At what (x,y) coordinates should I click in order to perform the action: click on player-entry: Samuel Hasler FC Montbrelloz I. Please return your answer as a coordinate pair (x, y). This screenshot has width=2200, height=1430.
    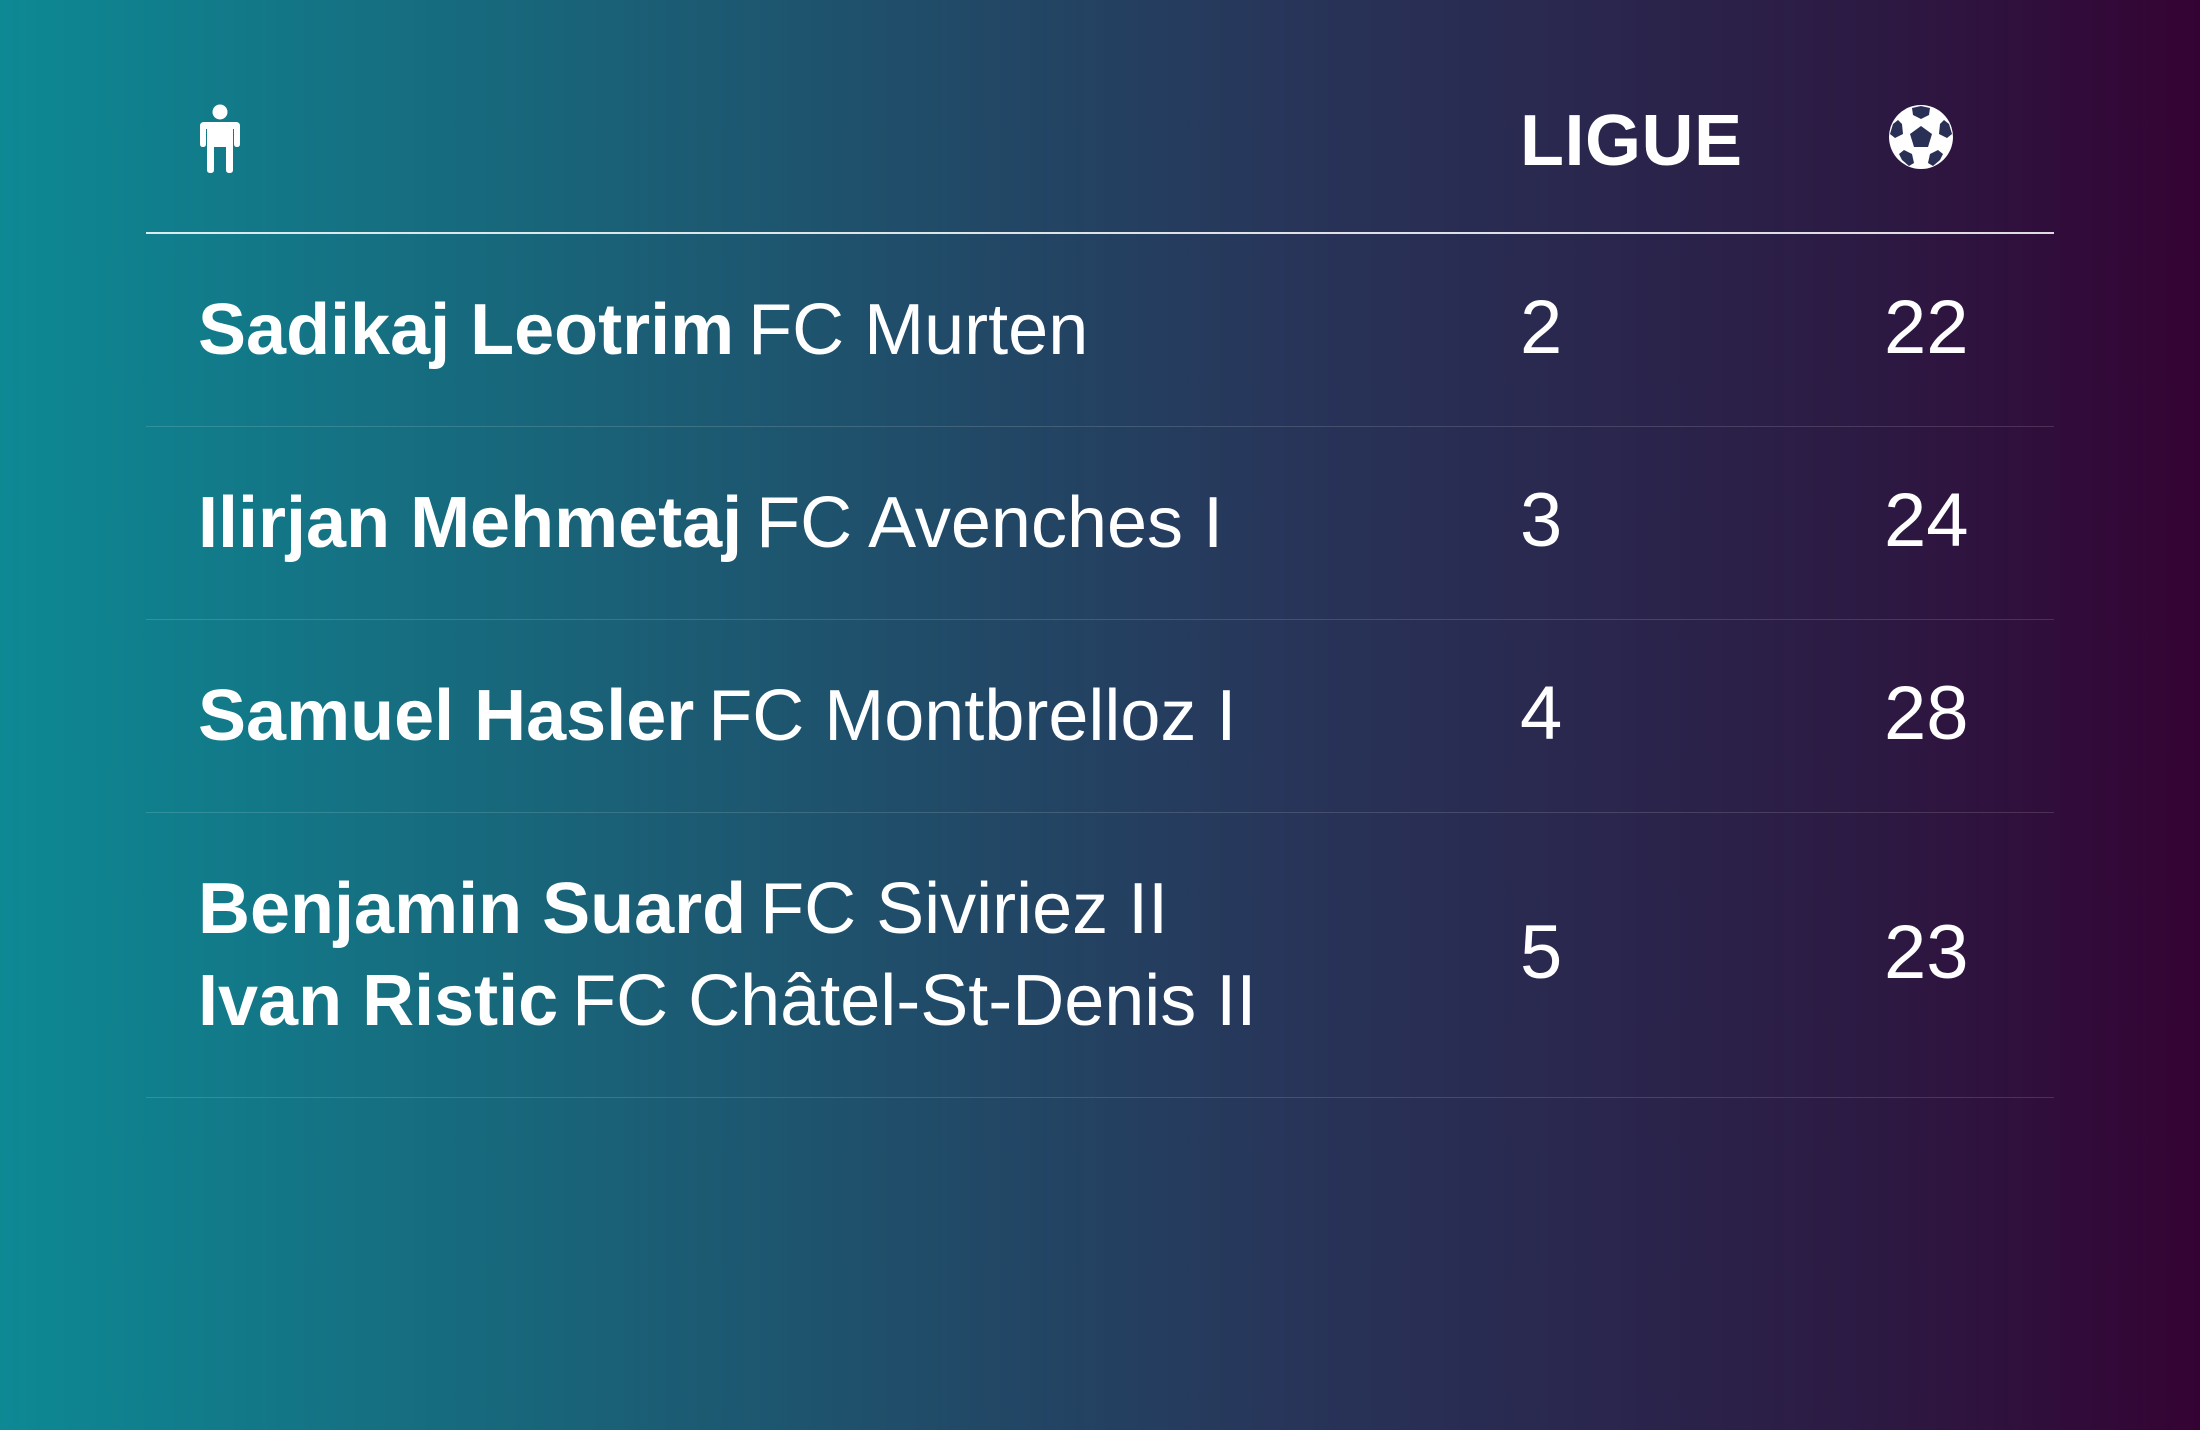
    Looking at the image, I should click on (717, 716).